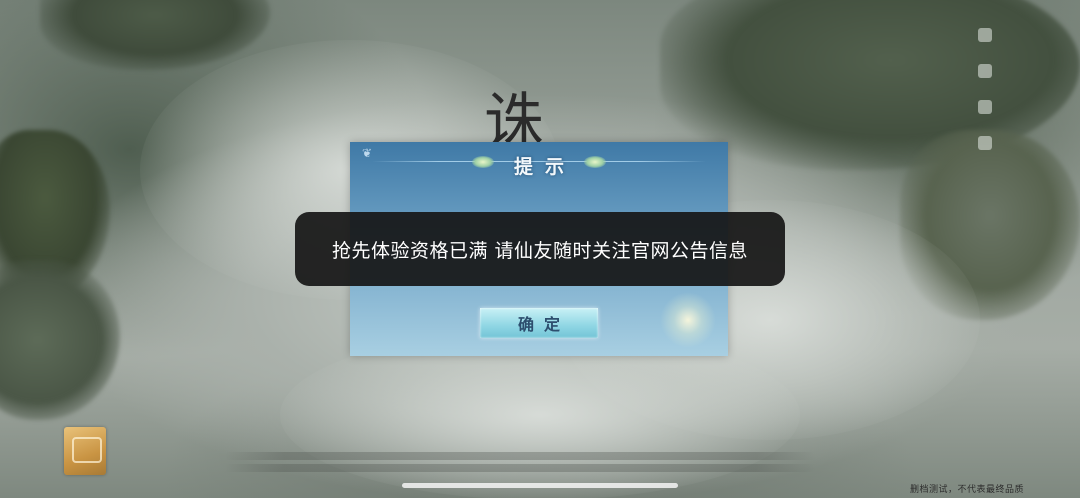 Image resolution: width=1080 pixels, height=498 pixels. What do you see at coordinates (540, 485) in the screenshot?
I see `home-indicator-bar` at bounding box center [540, 485].